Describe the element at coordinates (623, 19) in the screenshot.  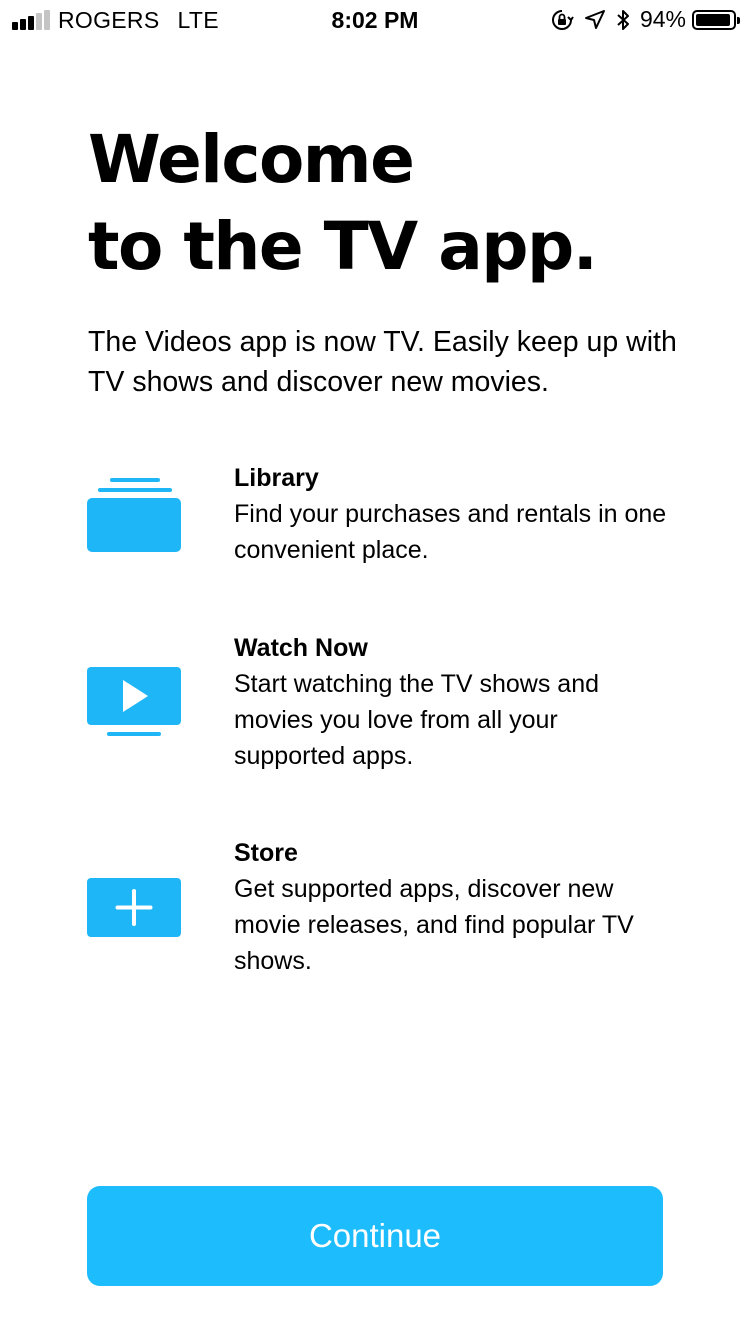
I see `bluetooth-icon` at that location.